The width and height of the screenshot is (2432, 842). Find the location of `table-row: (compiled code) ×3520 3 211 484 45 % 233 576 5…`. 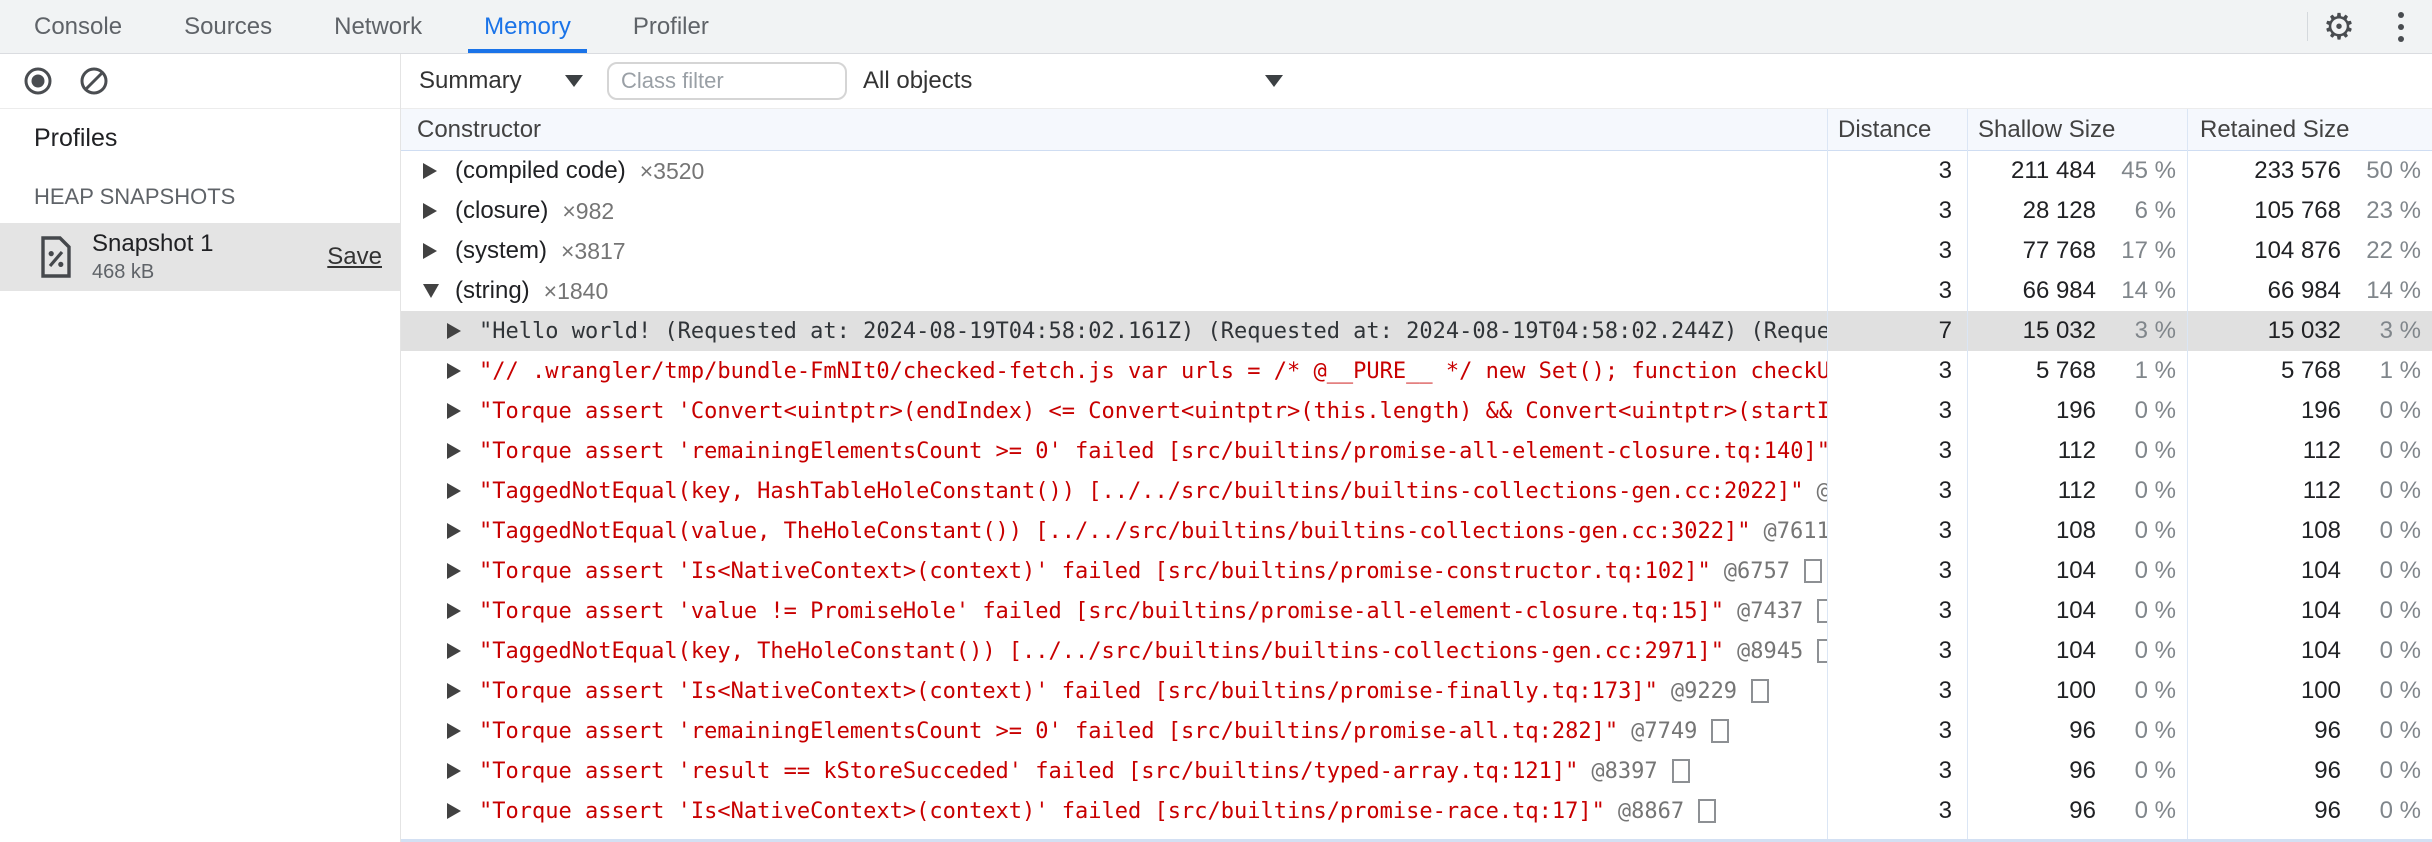

table-row: (compiled code) ×3520 3 211 484 45 % 233 576 5… is located at coordinates (1416, 171).